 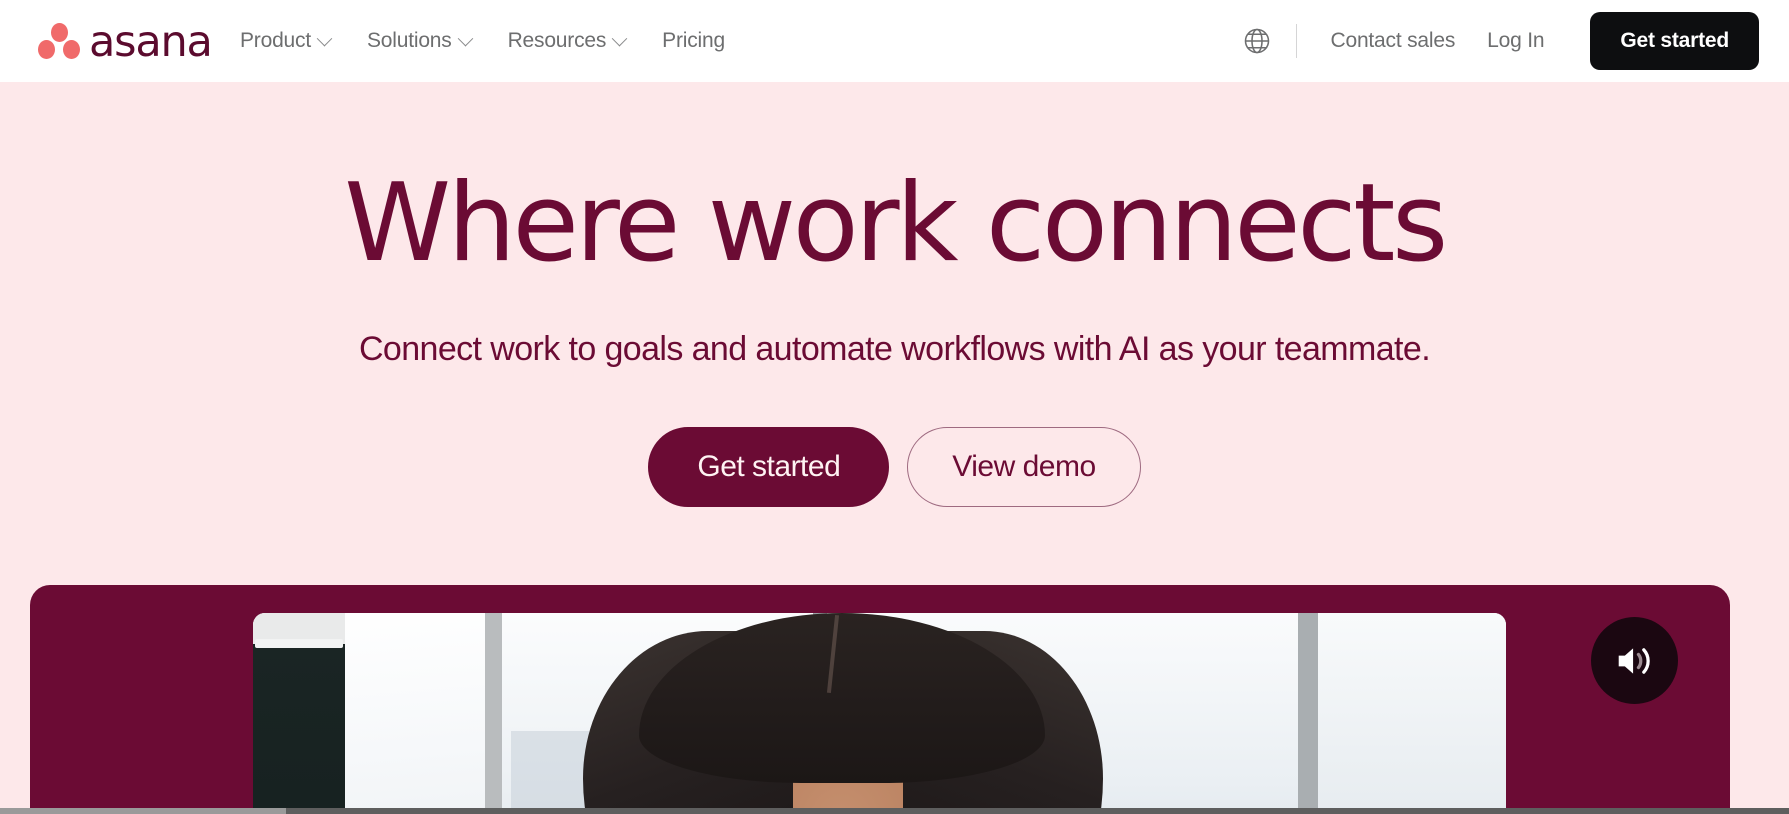 I want to click on asana-wordmark: asana, so click(x=151, y=41).